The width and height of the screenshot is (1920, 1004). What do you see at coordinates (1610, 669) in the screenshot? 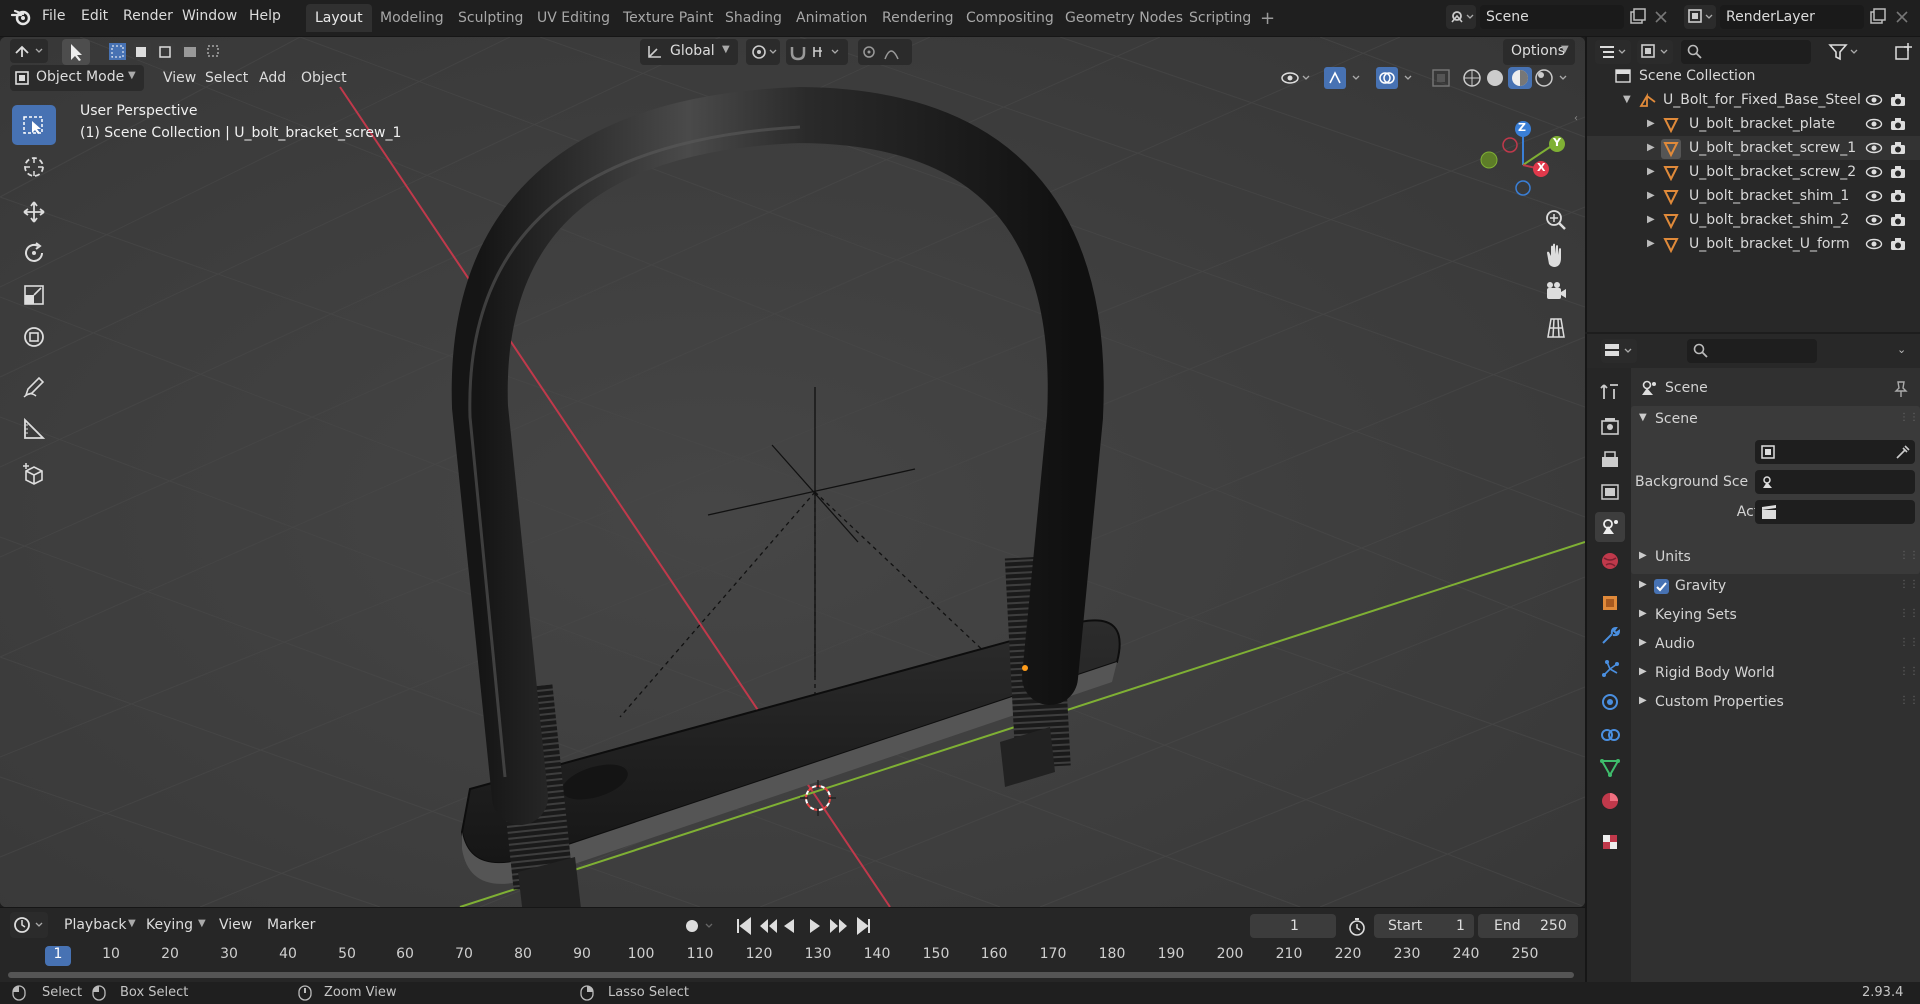
I see `particles-tab-icon` at bounding box center [1610, 669].